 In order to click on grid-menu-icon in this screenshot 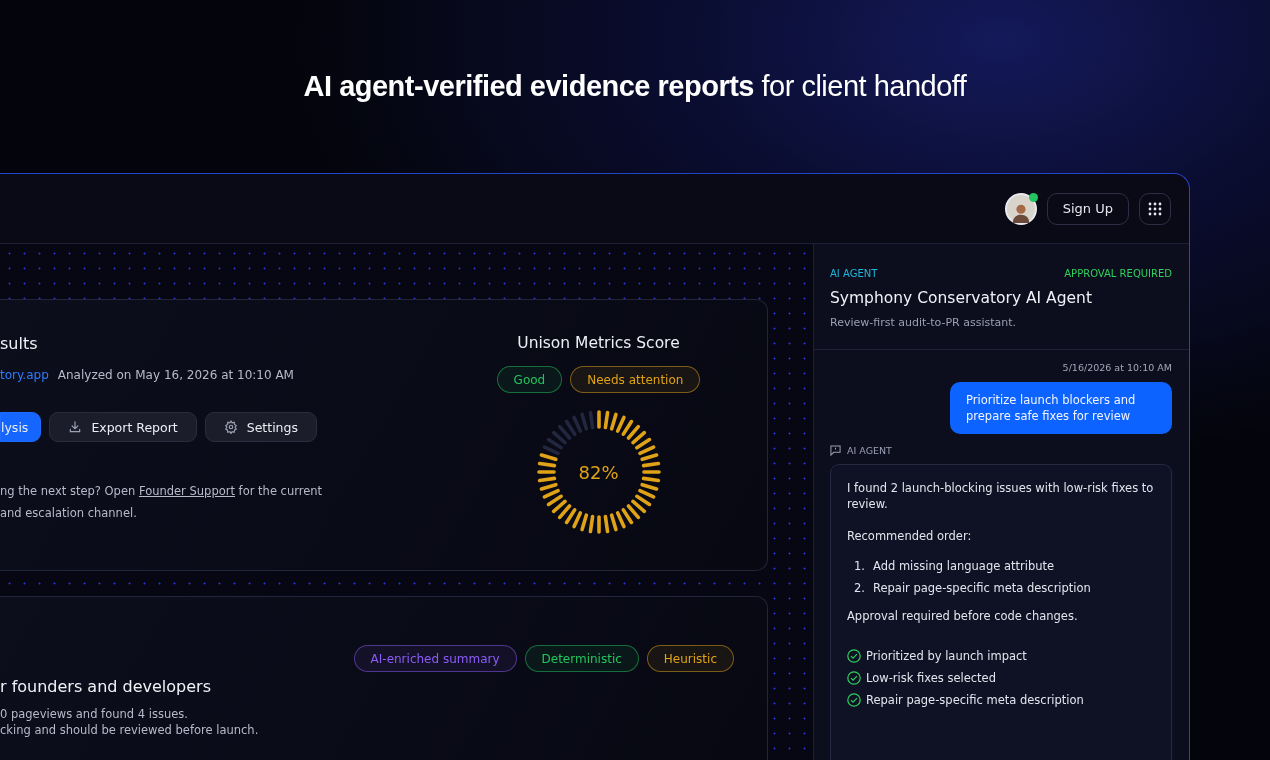, I will do `click(1155, 208)`.